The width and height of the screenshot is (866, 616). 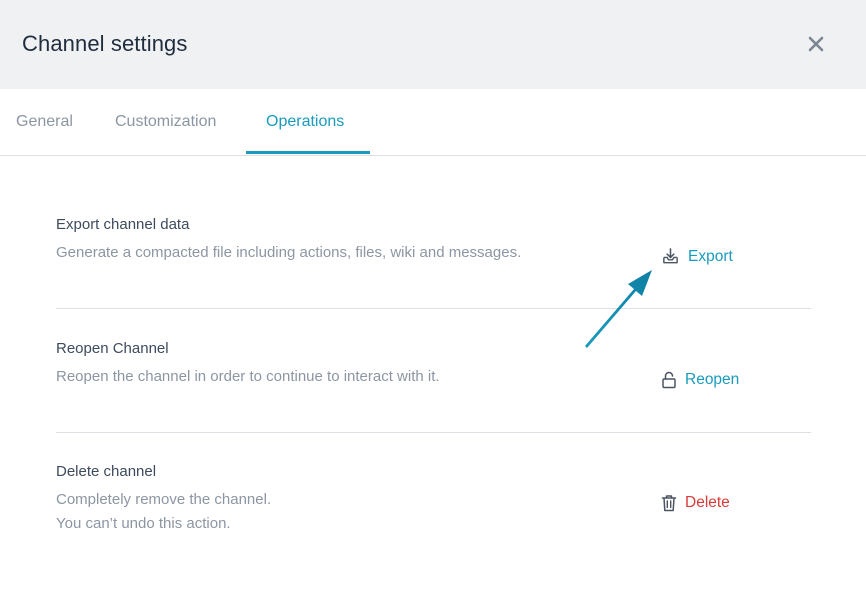 I want to click on reopen-button: Reopen, so click(x=700, y=380).